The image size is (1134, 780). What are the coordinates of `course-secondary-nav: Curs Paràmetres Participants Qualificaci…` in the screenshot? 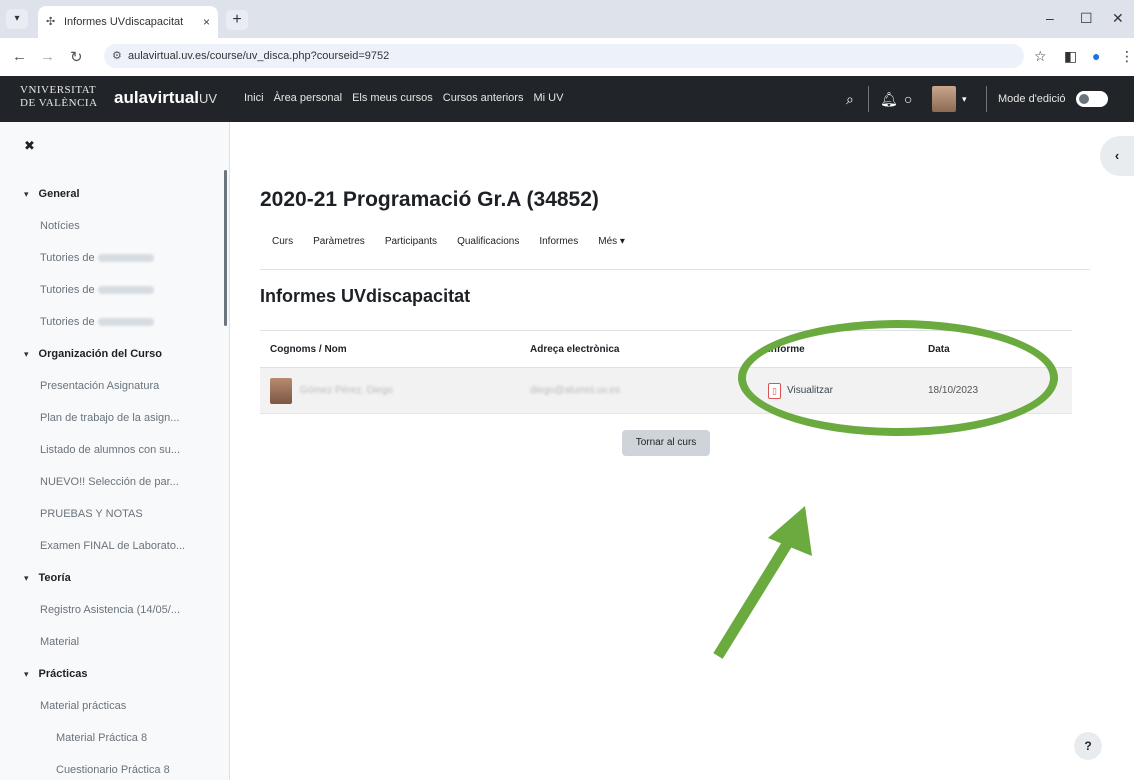 It's located at (675, 250).